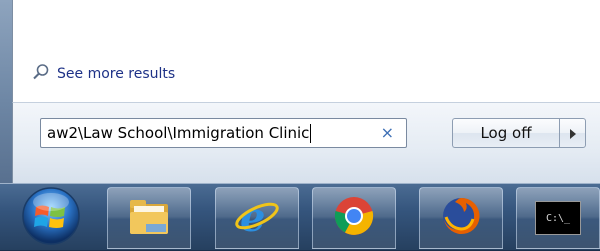 This screenshot has width=600, height=251. I want to click on chrome-icon, so click(354, 218).